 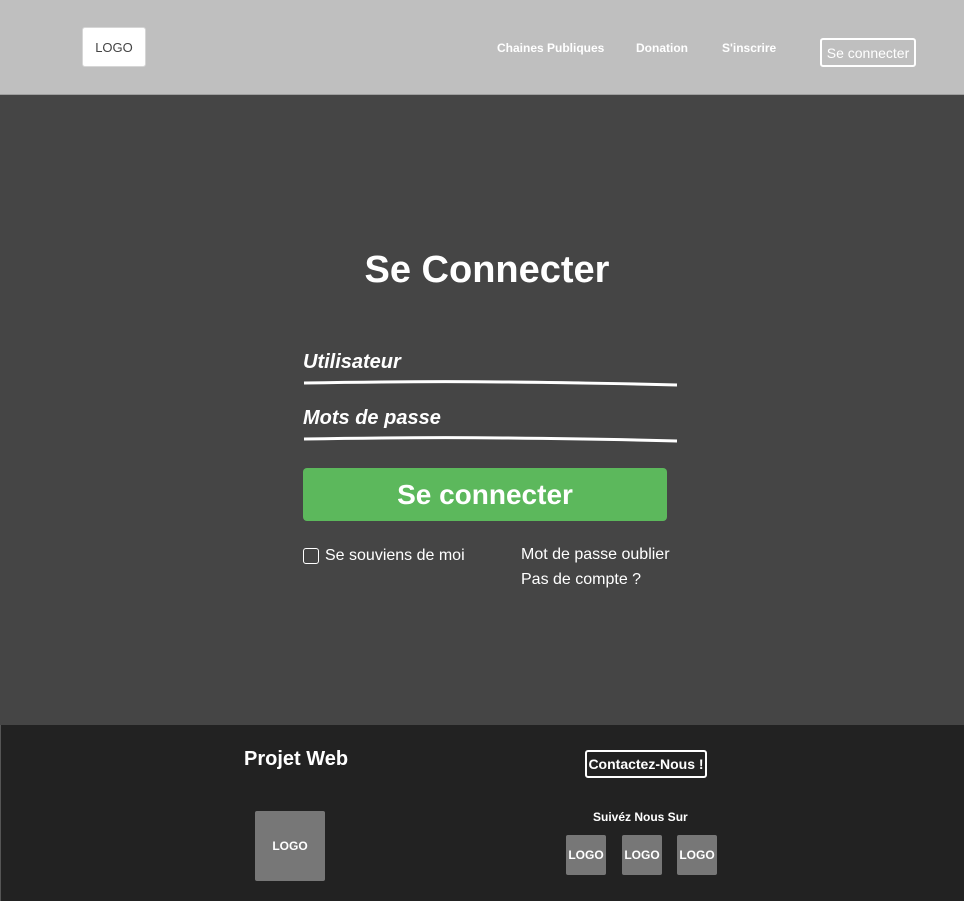 I want to click on social-logo-3: LOGO, so click(x=697, y=855).